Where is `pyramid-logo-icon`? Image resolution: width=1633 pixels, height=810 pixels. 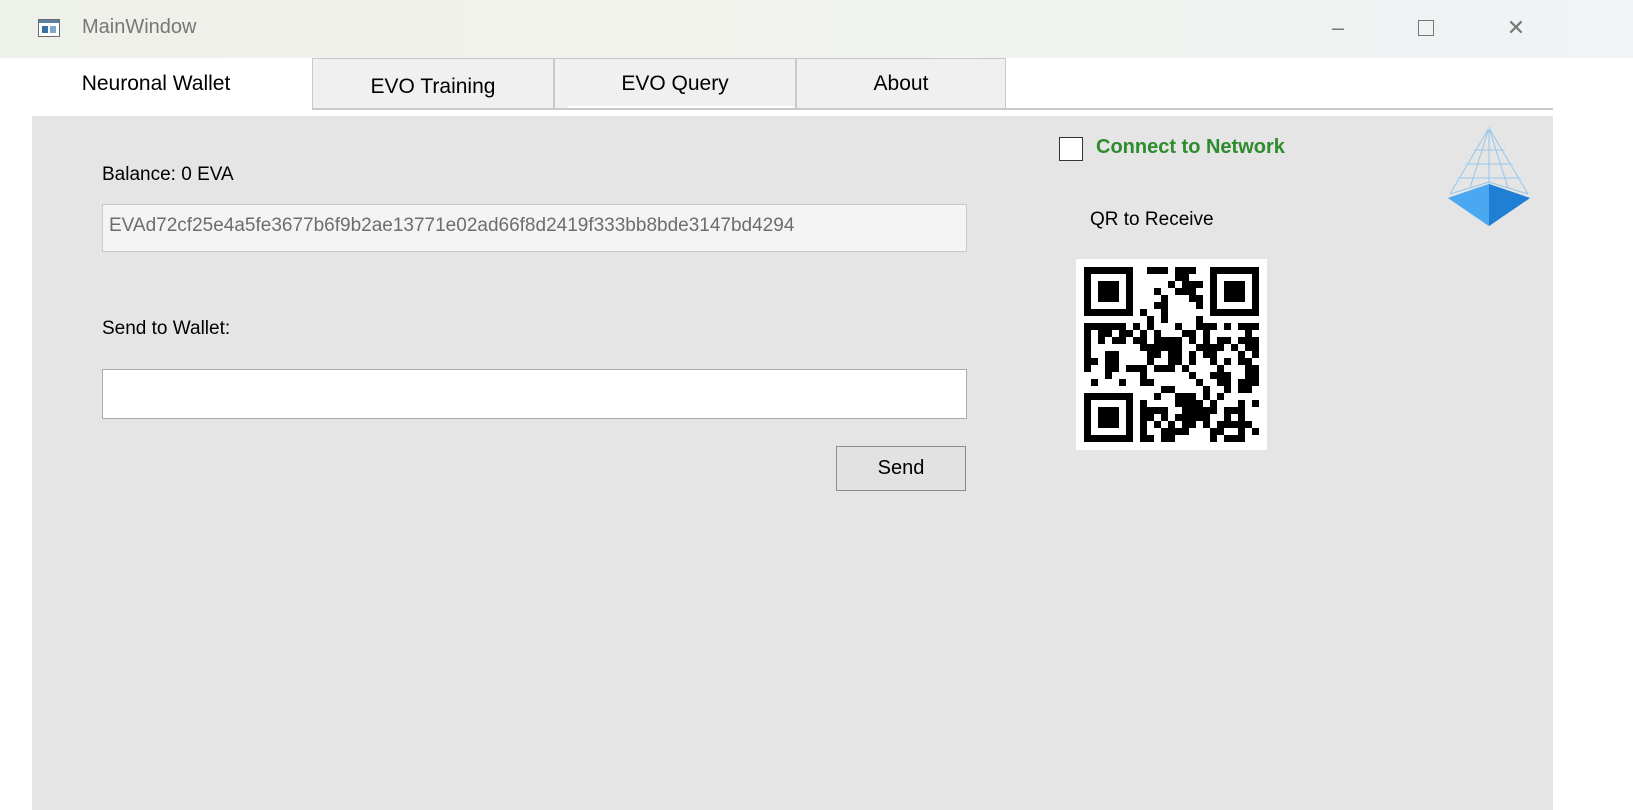
pyramid-logo-icon is located at coordinates (1489, 178).